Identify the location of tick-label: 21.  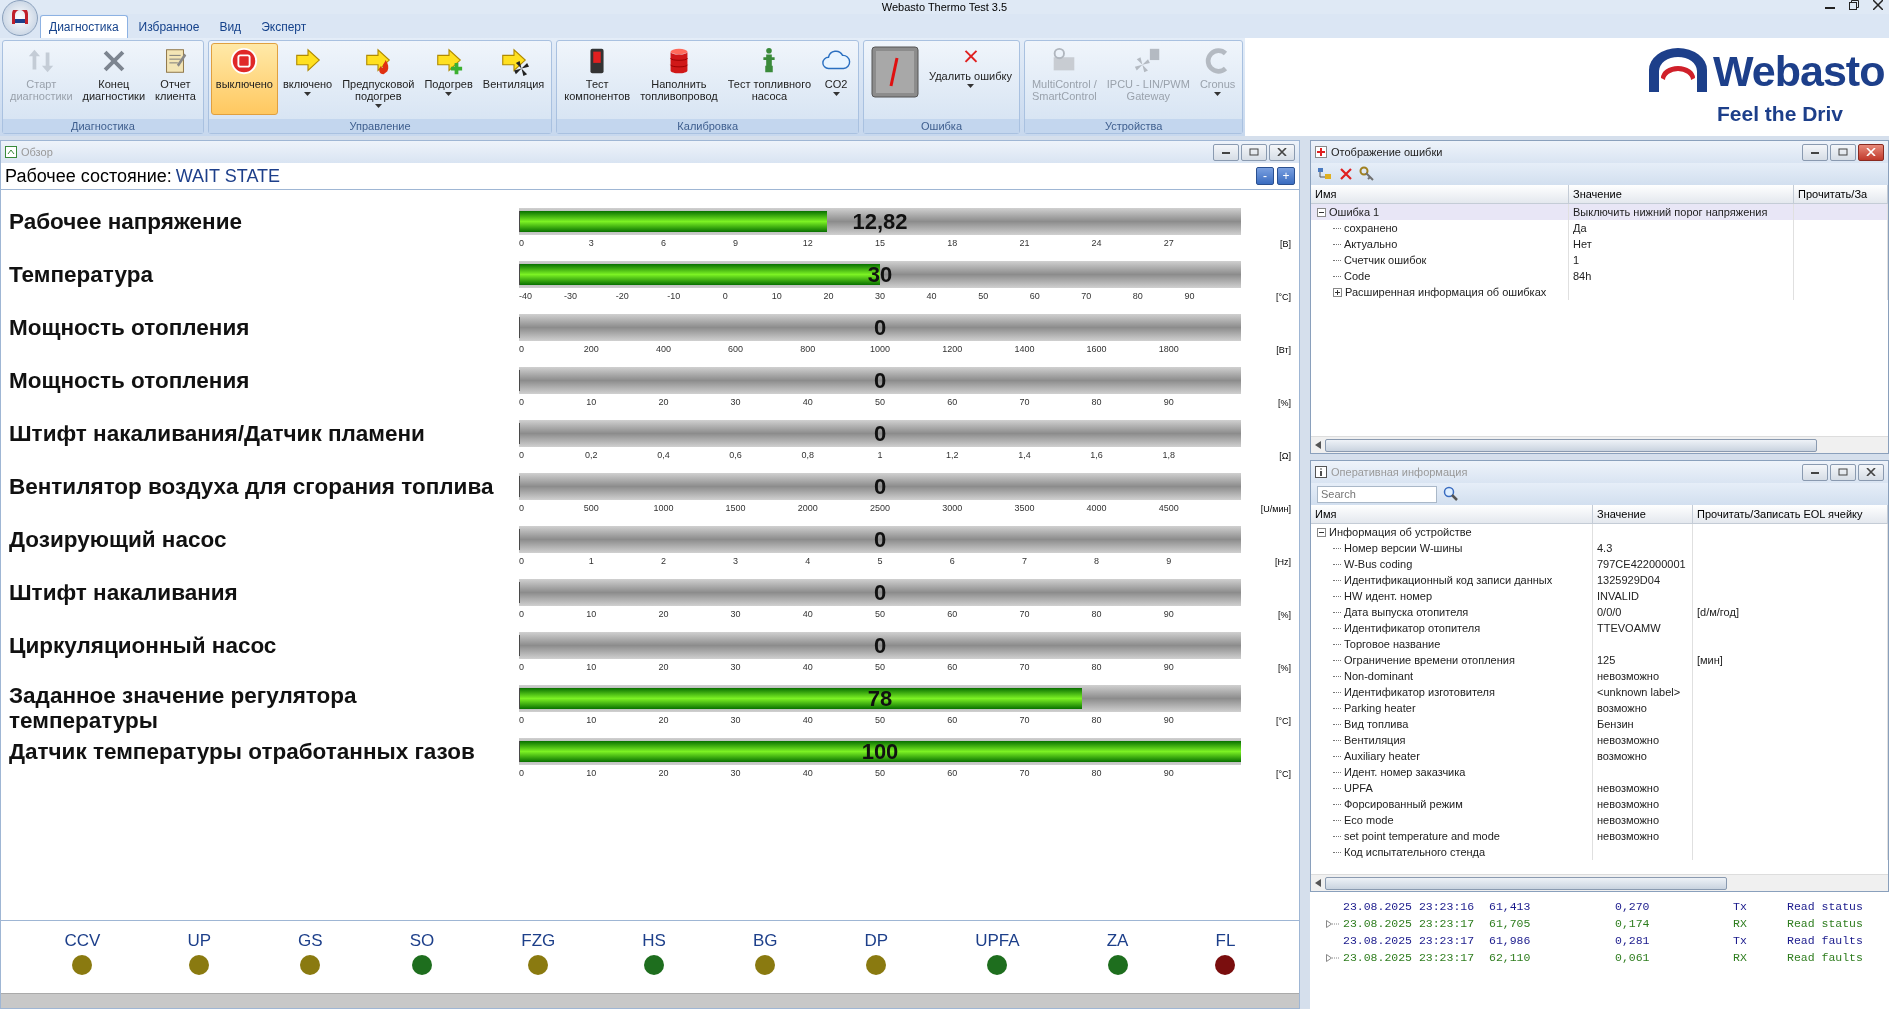
(1024, 243).